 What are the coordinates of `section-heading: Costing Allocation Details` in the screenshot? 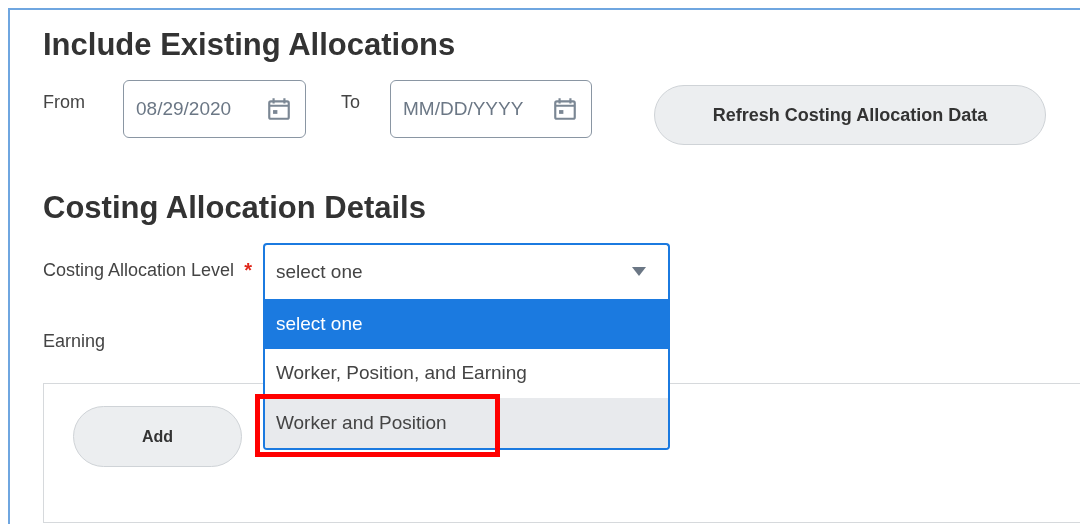 It's located at (235, 207).